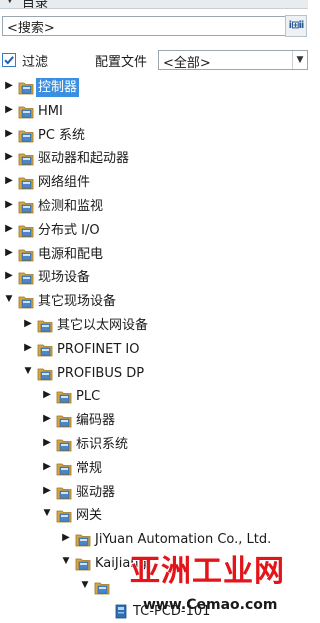 This screenshot has width=320, height=623. I want to click on tree-item: ▼ 网关, so click(154, 515).